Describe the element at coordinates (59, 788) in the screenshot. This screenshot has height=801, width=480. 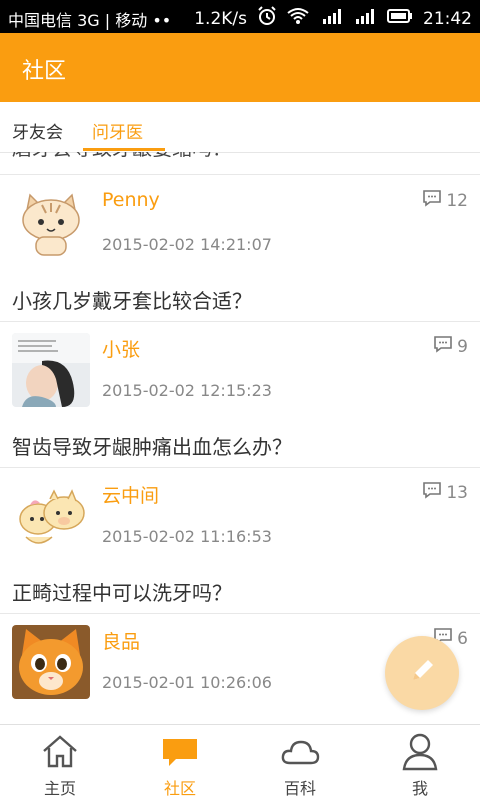
I see `nav-home-label: 主页` at that location.